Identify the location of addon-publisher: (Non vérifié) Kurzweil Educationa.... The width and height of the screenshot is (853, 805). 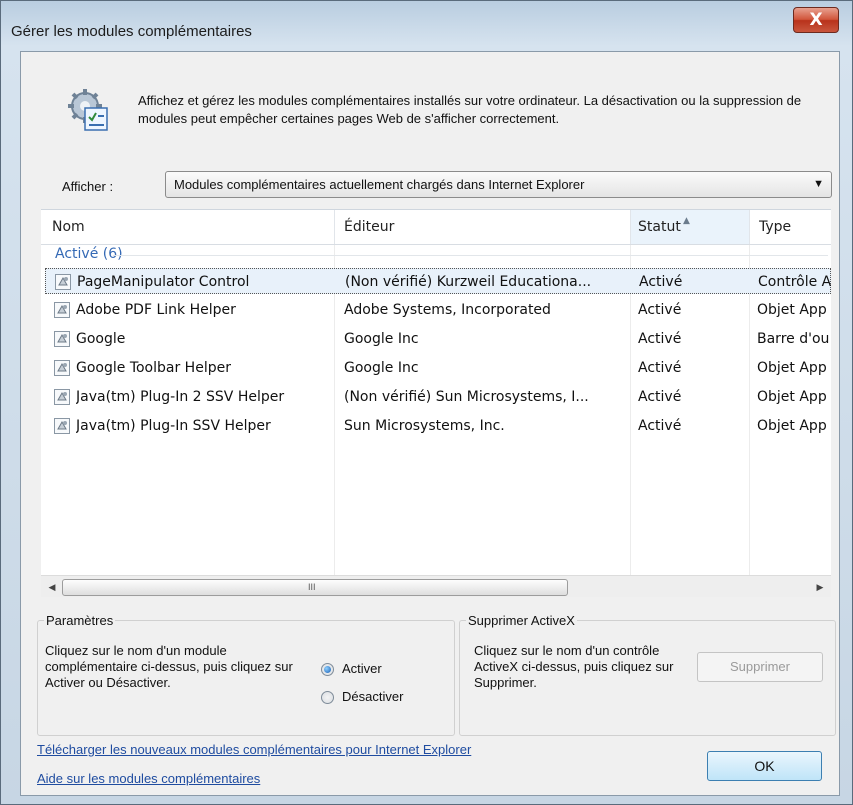
(468, 282).